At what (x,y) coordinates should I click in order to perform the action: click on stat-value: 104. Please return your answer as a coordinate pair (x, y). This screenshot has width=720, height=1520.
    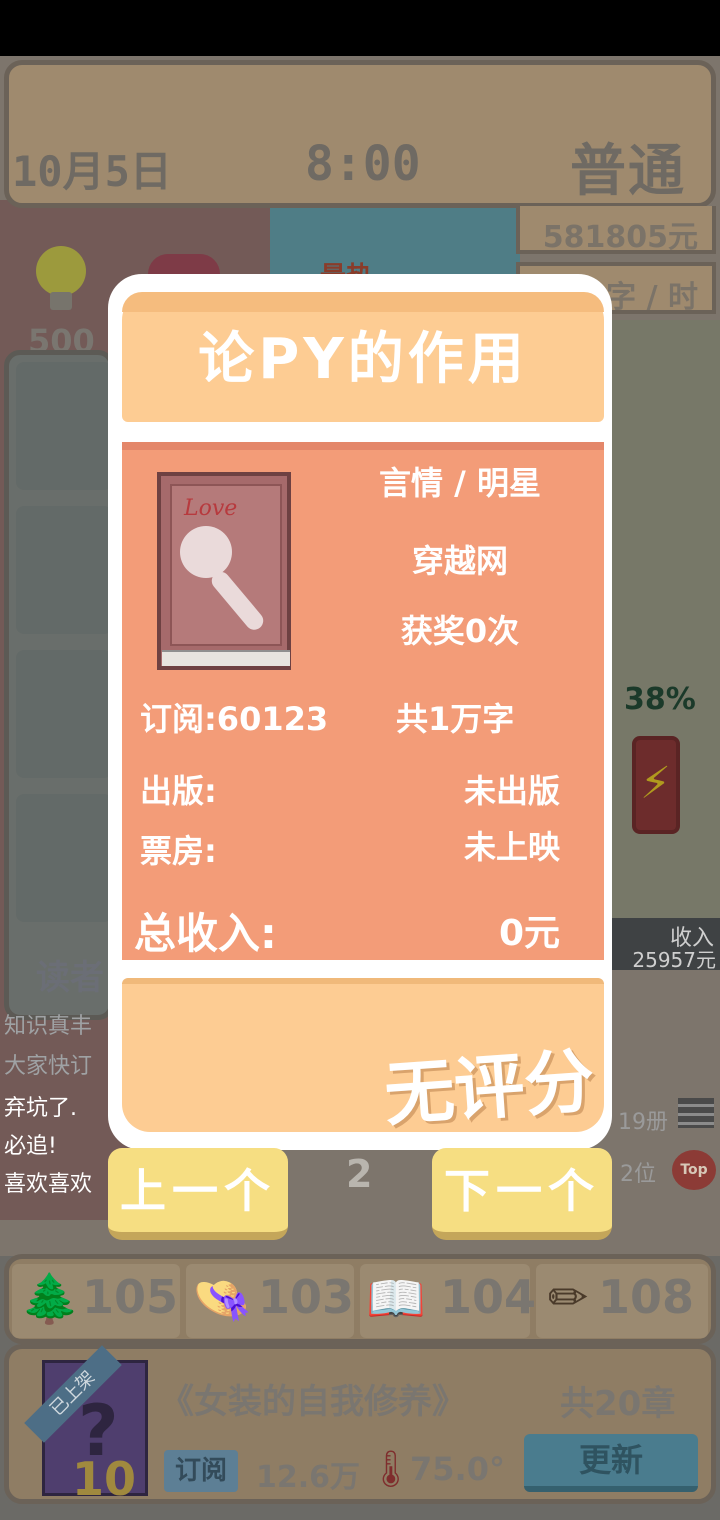
    Looking at the image, I should click on (488, 1297).